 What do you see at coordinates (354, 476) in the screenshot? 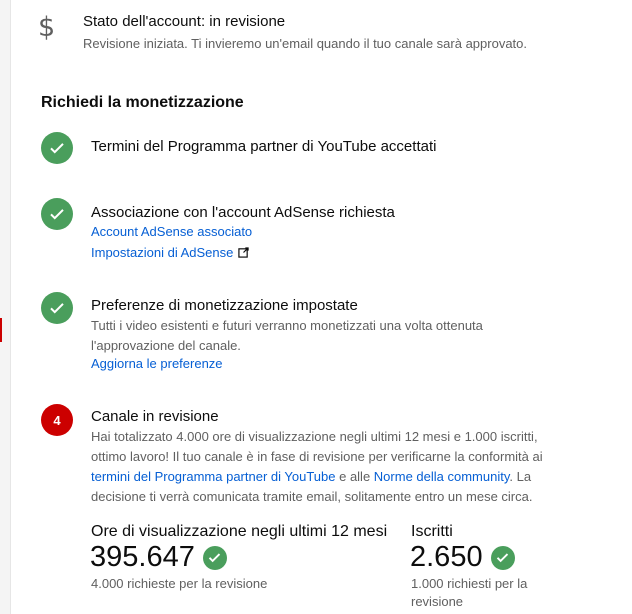
I see `review-text-mid: e alle` at bounding box center [354, 476].